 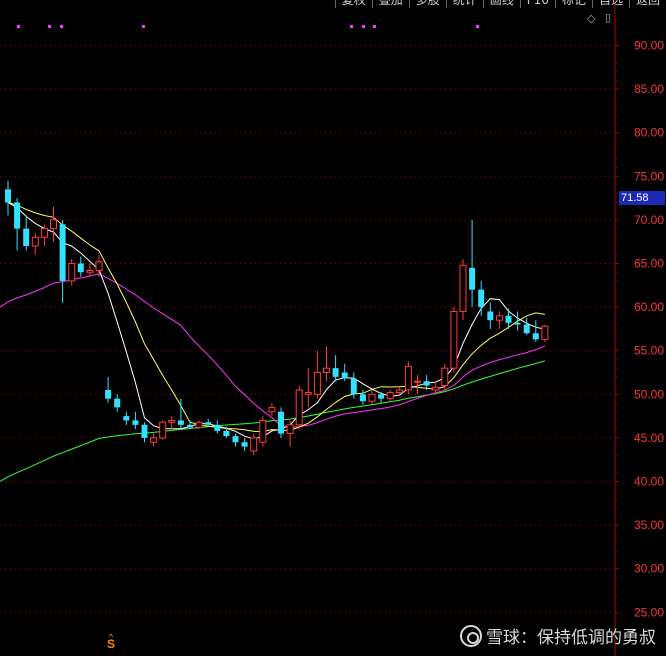 I want to click on chart-toolbar: 复权 叠加 多股 统计 画线 F10 标记 自选 返回, so click(x=500, y=4).